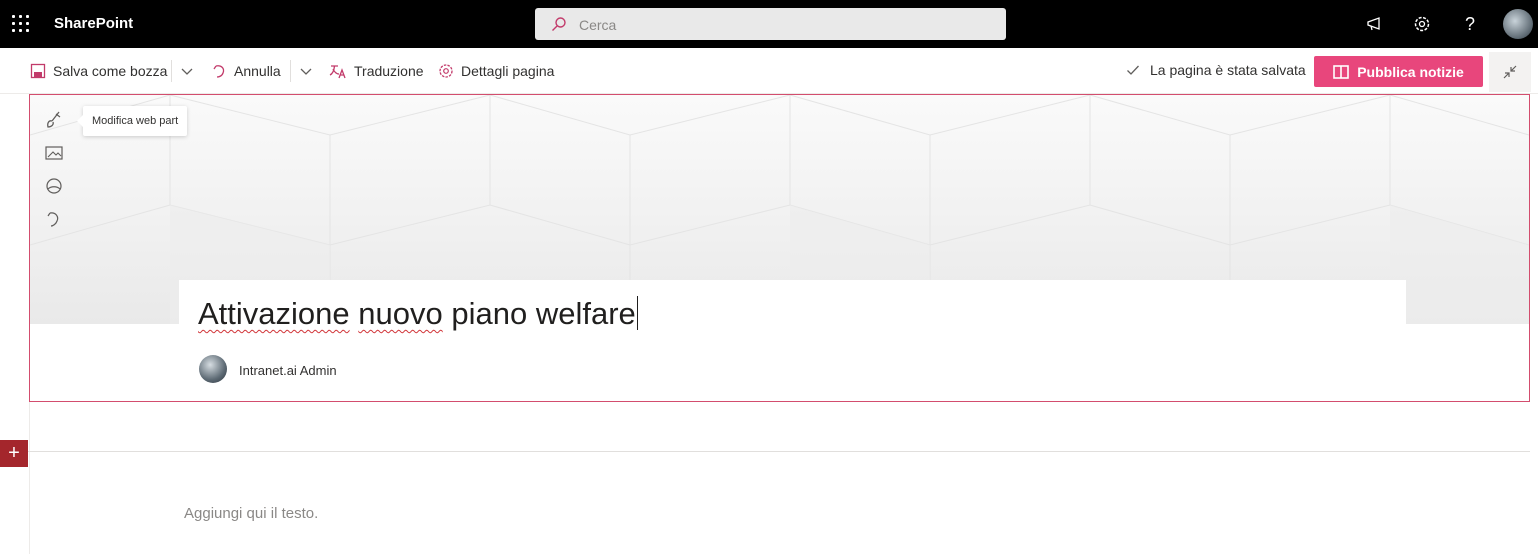 This screenshot has width=1538, height=554. What do you see at coordinates (1133, 70) in the screenshot?
I see `checkmark-icon` at bounding box center [1133, 70].